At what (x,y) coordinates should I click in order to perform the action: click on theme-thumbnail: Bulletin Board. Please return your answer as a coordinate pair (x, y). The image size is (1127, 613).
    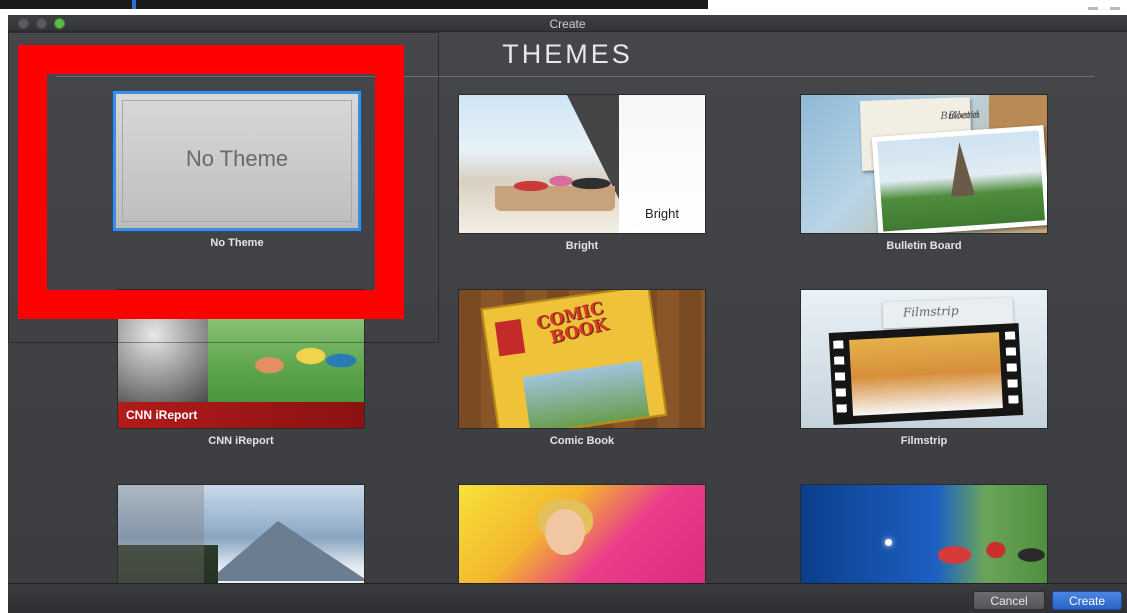
    Looking at the image, I should click on (924, 164).